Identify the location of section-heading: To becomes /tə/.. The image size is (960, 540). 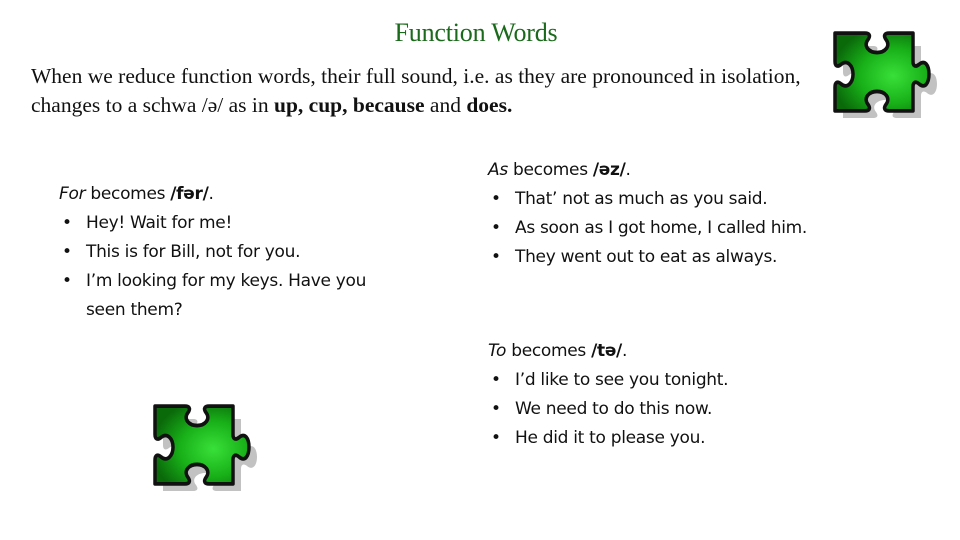
(698, 351).